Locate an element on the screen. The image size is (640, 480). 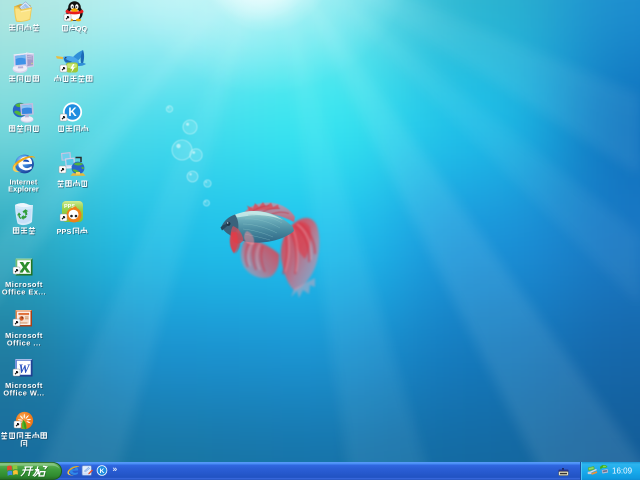
svg-text: QQ is located at coordinates (82, 28).